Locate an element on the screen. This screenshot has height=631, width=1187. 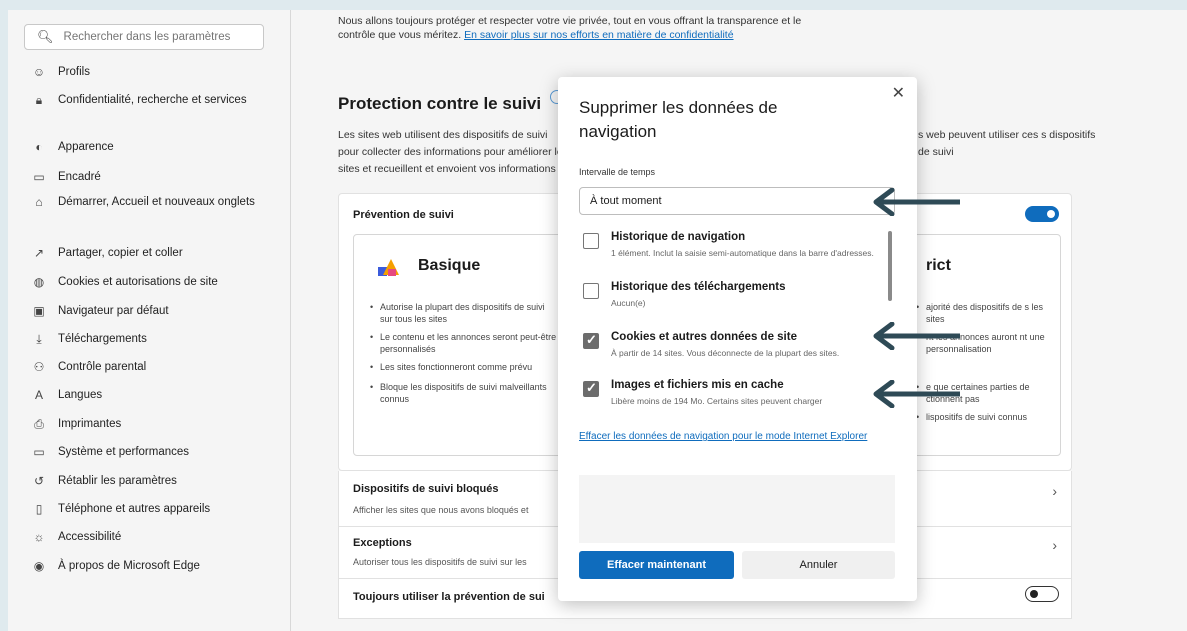
sidebar-item: ▯ Téléphone et autres appareils is located at coordinates (150, 509).